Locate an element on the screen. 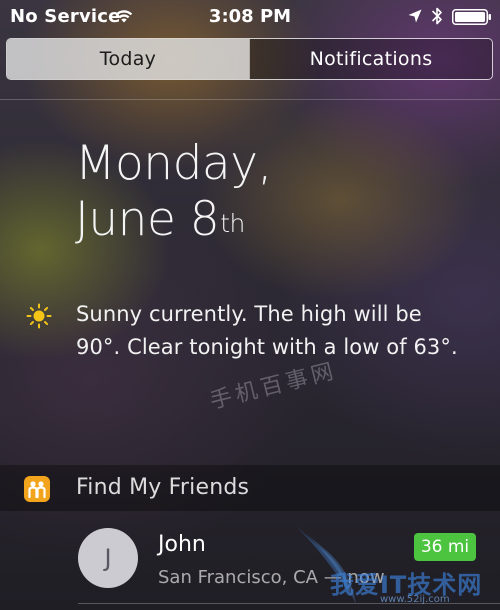  find-my-friends-header: Find My Friends is located at coordinates (250, 488).